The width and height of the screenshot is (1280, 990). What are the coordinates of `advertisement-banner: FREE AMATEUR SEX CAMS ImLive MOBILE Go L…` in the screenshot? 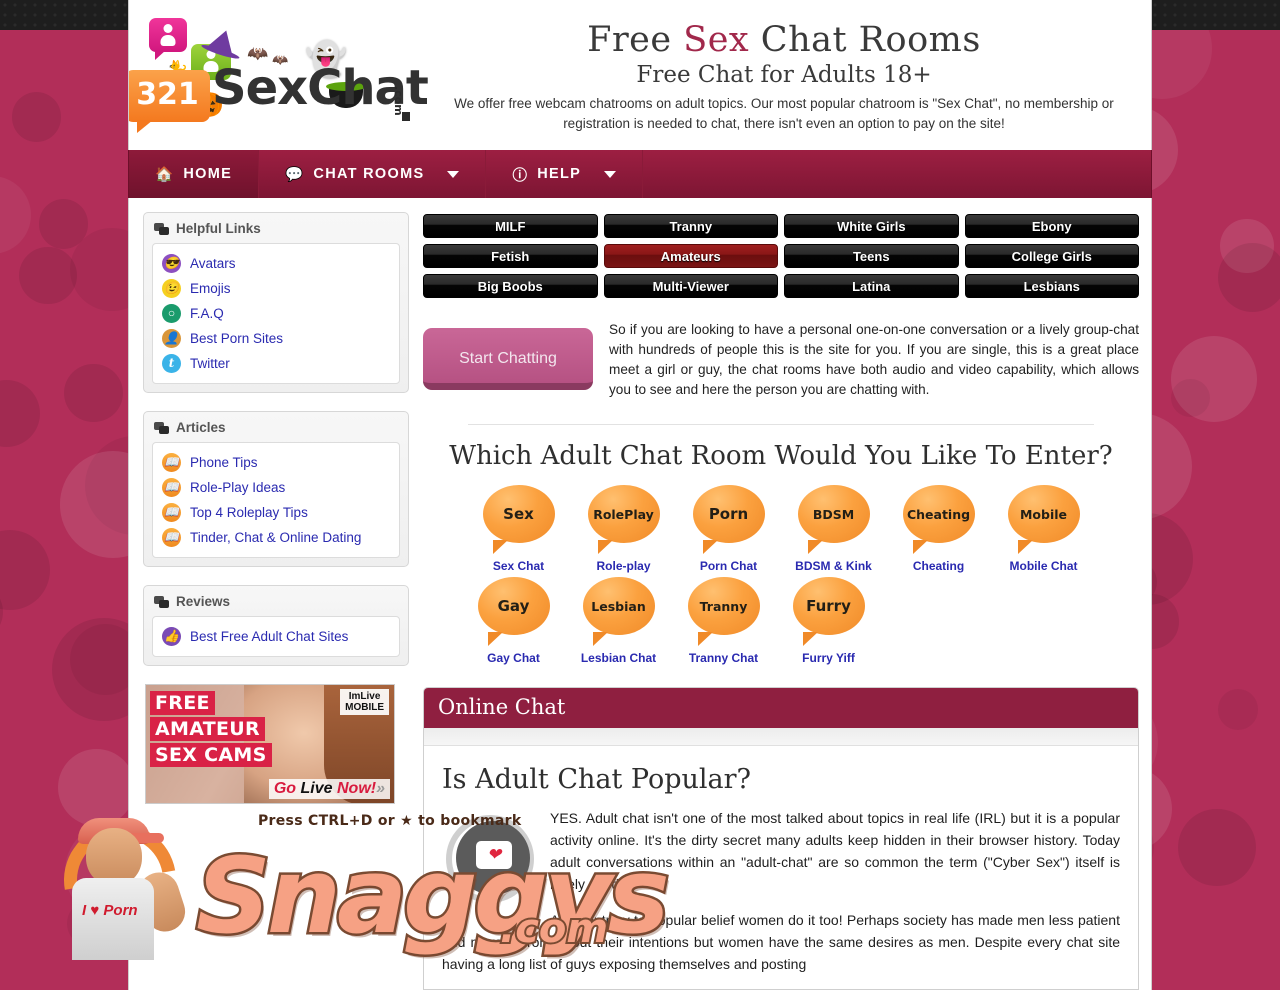 It's located at (270, 744).